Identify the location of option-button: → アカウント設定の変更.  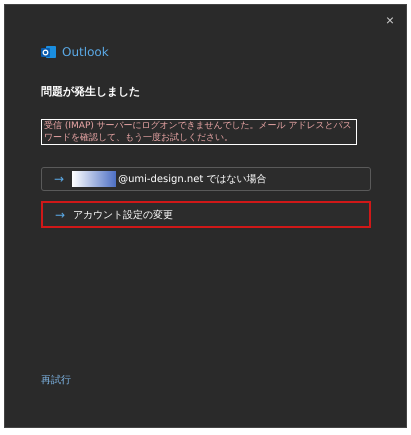
(206, 214).